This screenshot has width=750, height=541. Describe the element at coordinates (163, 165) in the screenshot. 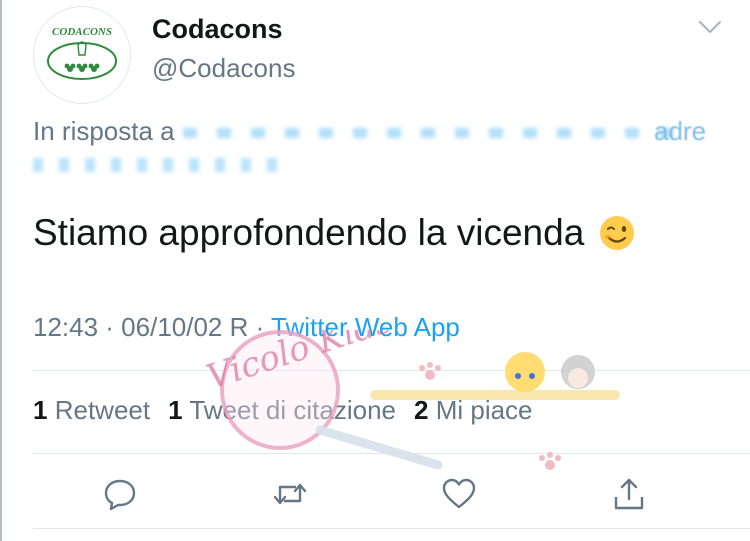

I see `obscured-mentions-line2` at that location.